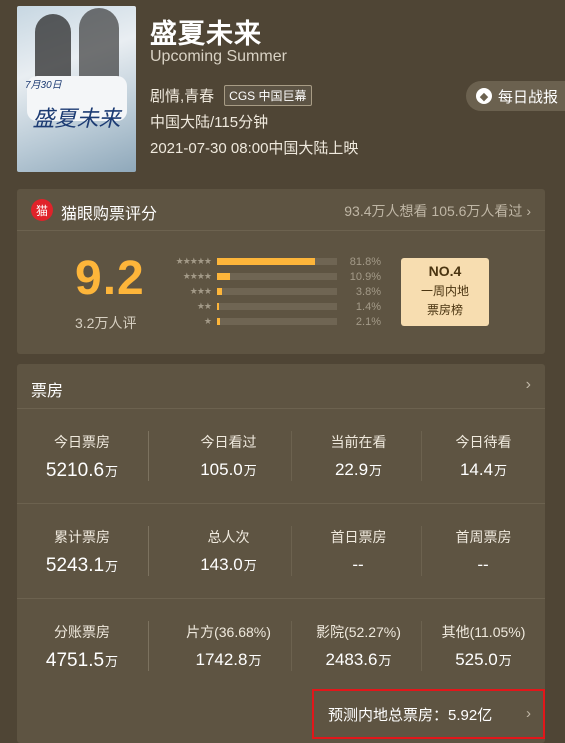 The height and width of the screenshot is (743, 565). What do you see at coordinates (368, 321) in the screenshot?
I see `dist-percent: 2.1%` at bounding box center [368, 321].